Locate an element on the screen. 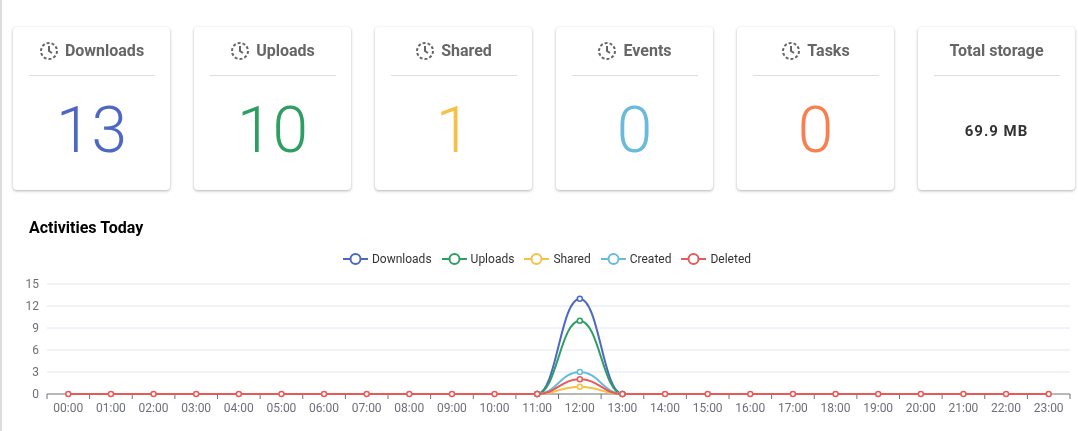  storage-value: 69.9 MB is located at coordinates (996, 131).